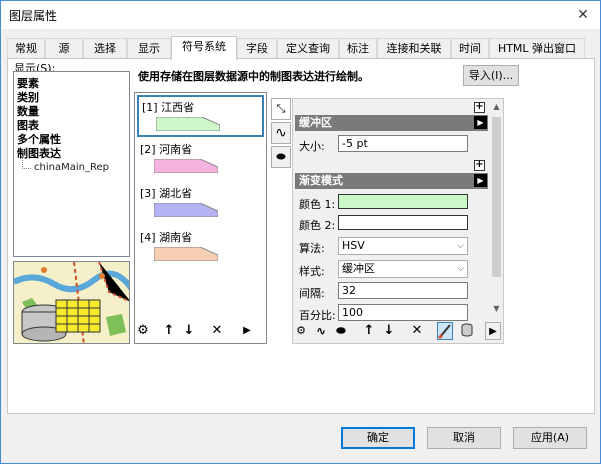 The image size is (601, 464). What do you see at coordinates (312, 146) in the screenshot?
I see `size-label: 大小:` at bounding box center [312, 146].